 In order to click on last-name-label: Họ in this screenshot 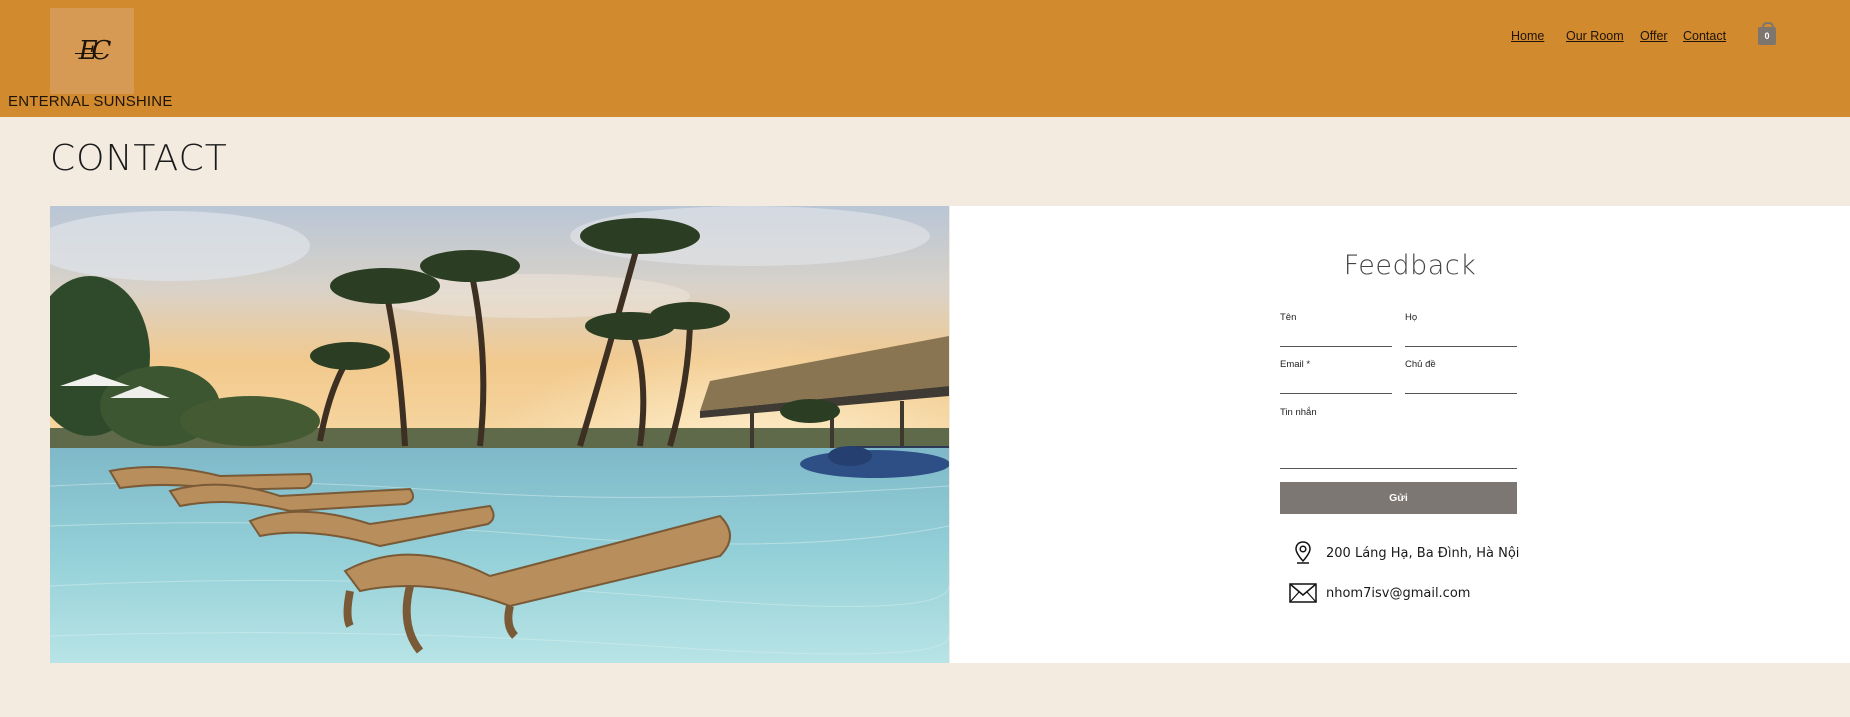, I will do `click(1411, 317)`.